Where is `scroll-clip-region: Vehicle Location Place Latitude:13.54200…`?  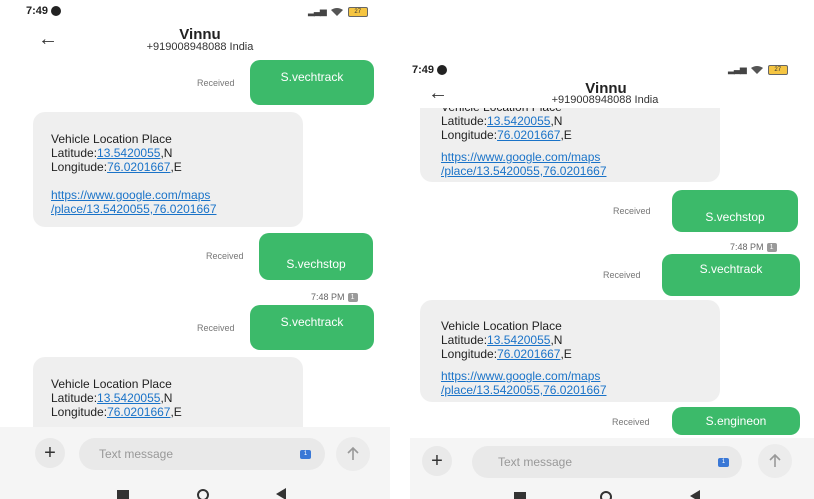
scroll-clip-region: Vehicle Location Place Latitude:13.54200… is located at coordinates (612, 148).